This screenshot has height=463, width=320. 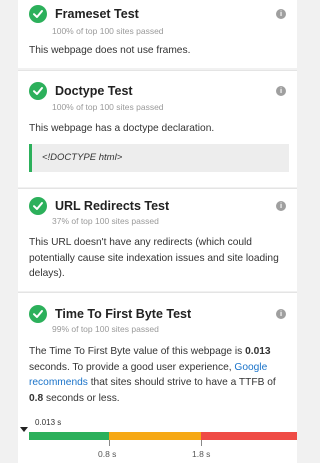 What do you see at coordinates (123, 314) in the screenshot?
I see `test-title: Time To First Byte Test` at bounding box center [123, 314].